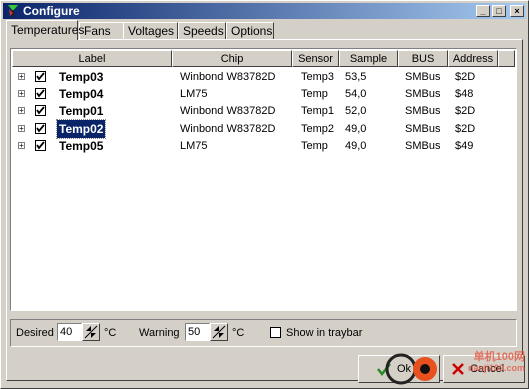  What do you see at coordinates (464, 146) in the screenshot?
I see `row-address: $49` at bounding box center [464, 146].